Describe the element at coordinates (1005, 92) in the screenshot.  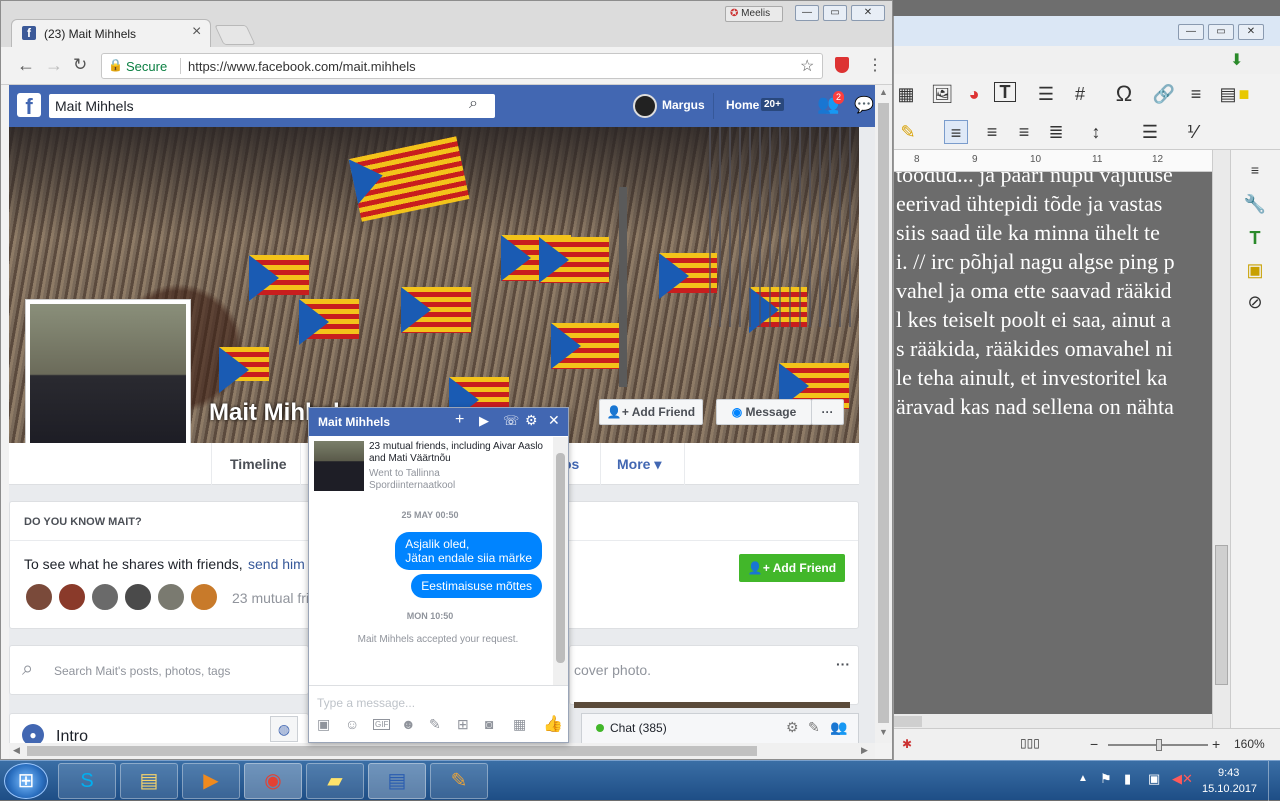
I see `textbox-icon: T` at that location.